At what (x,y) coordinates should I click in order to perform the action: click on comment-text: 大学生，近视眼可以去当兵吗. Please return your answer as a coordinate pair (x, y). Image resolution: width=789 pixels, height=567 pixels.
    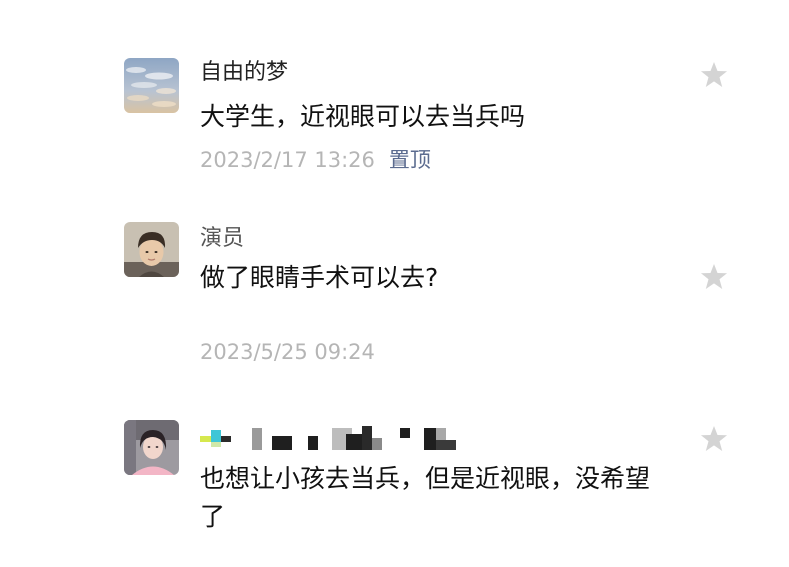
    Looking at the image, I should click on (363, 116).